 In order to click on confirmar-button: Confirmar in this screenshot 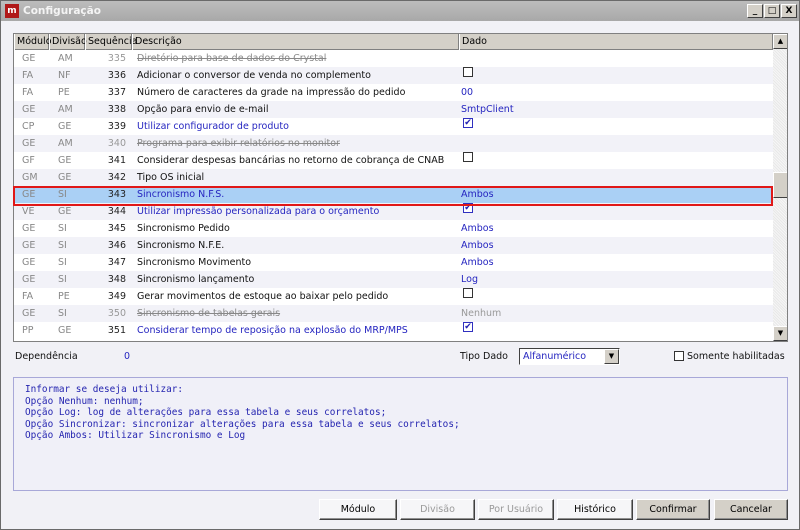, I will do `click(673, 509)`.